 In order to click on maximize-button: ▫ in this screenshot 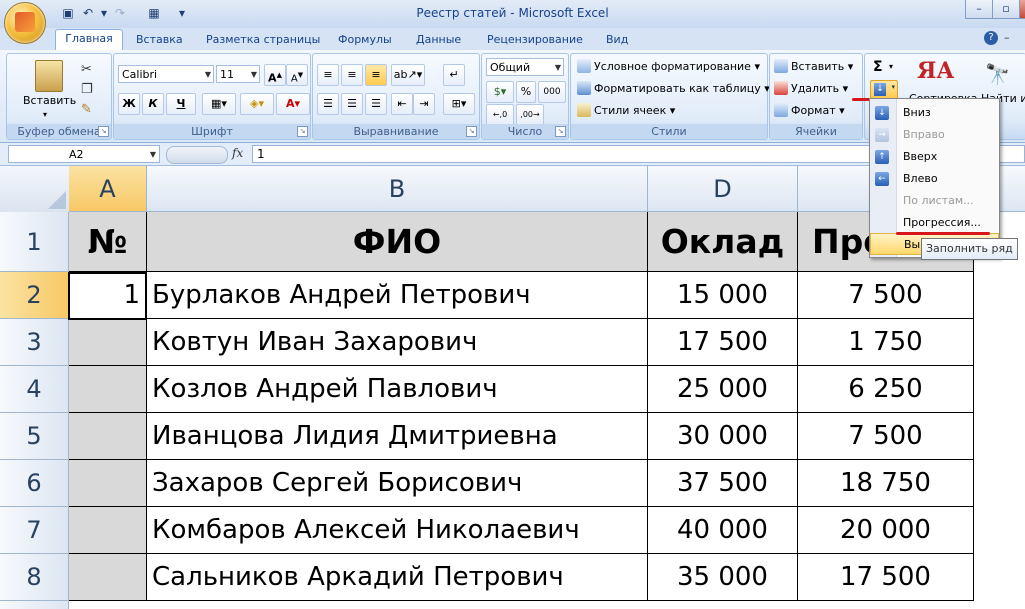, I will do `click(1006, 9)`.